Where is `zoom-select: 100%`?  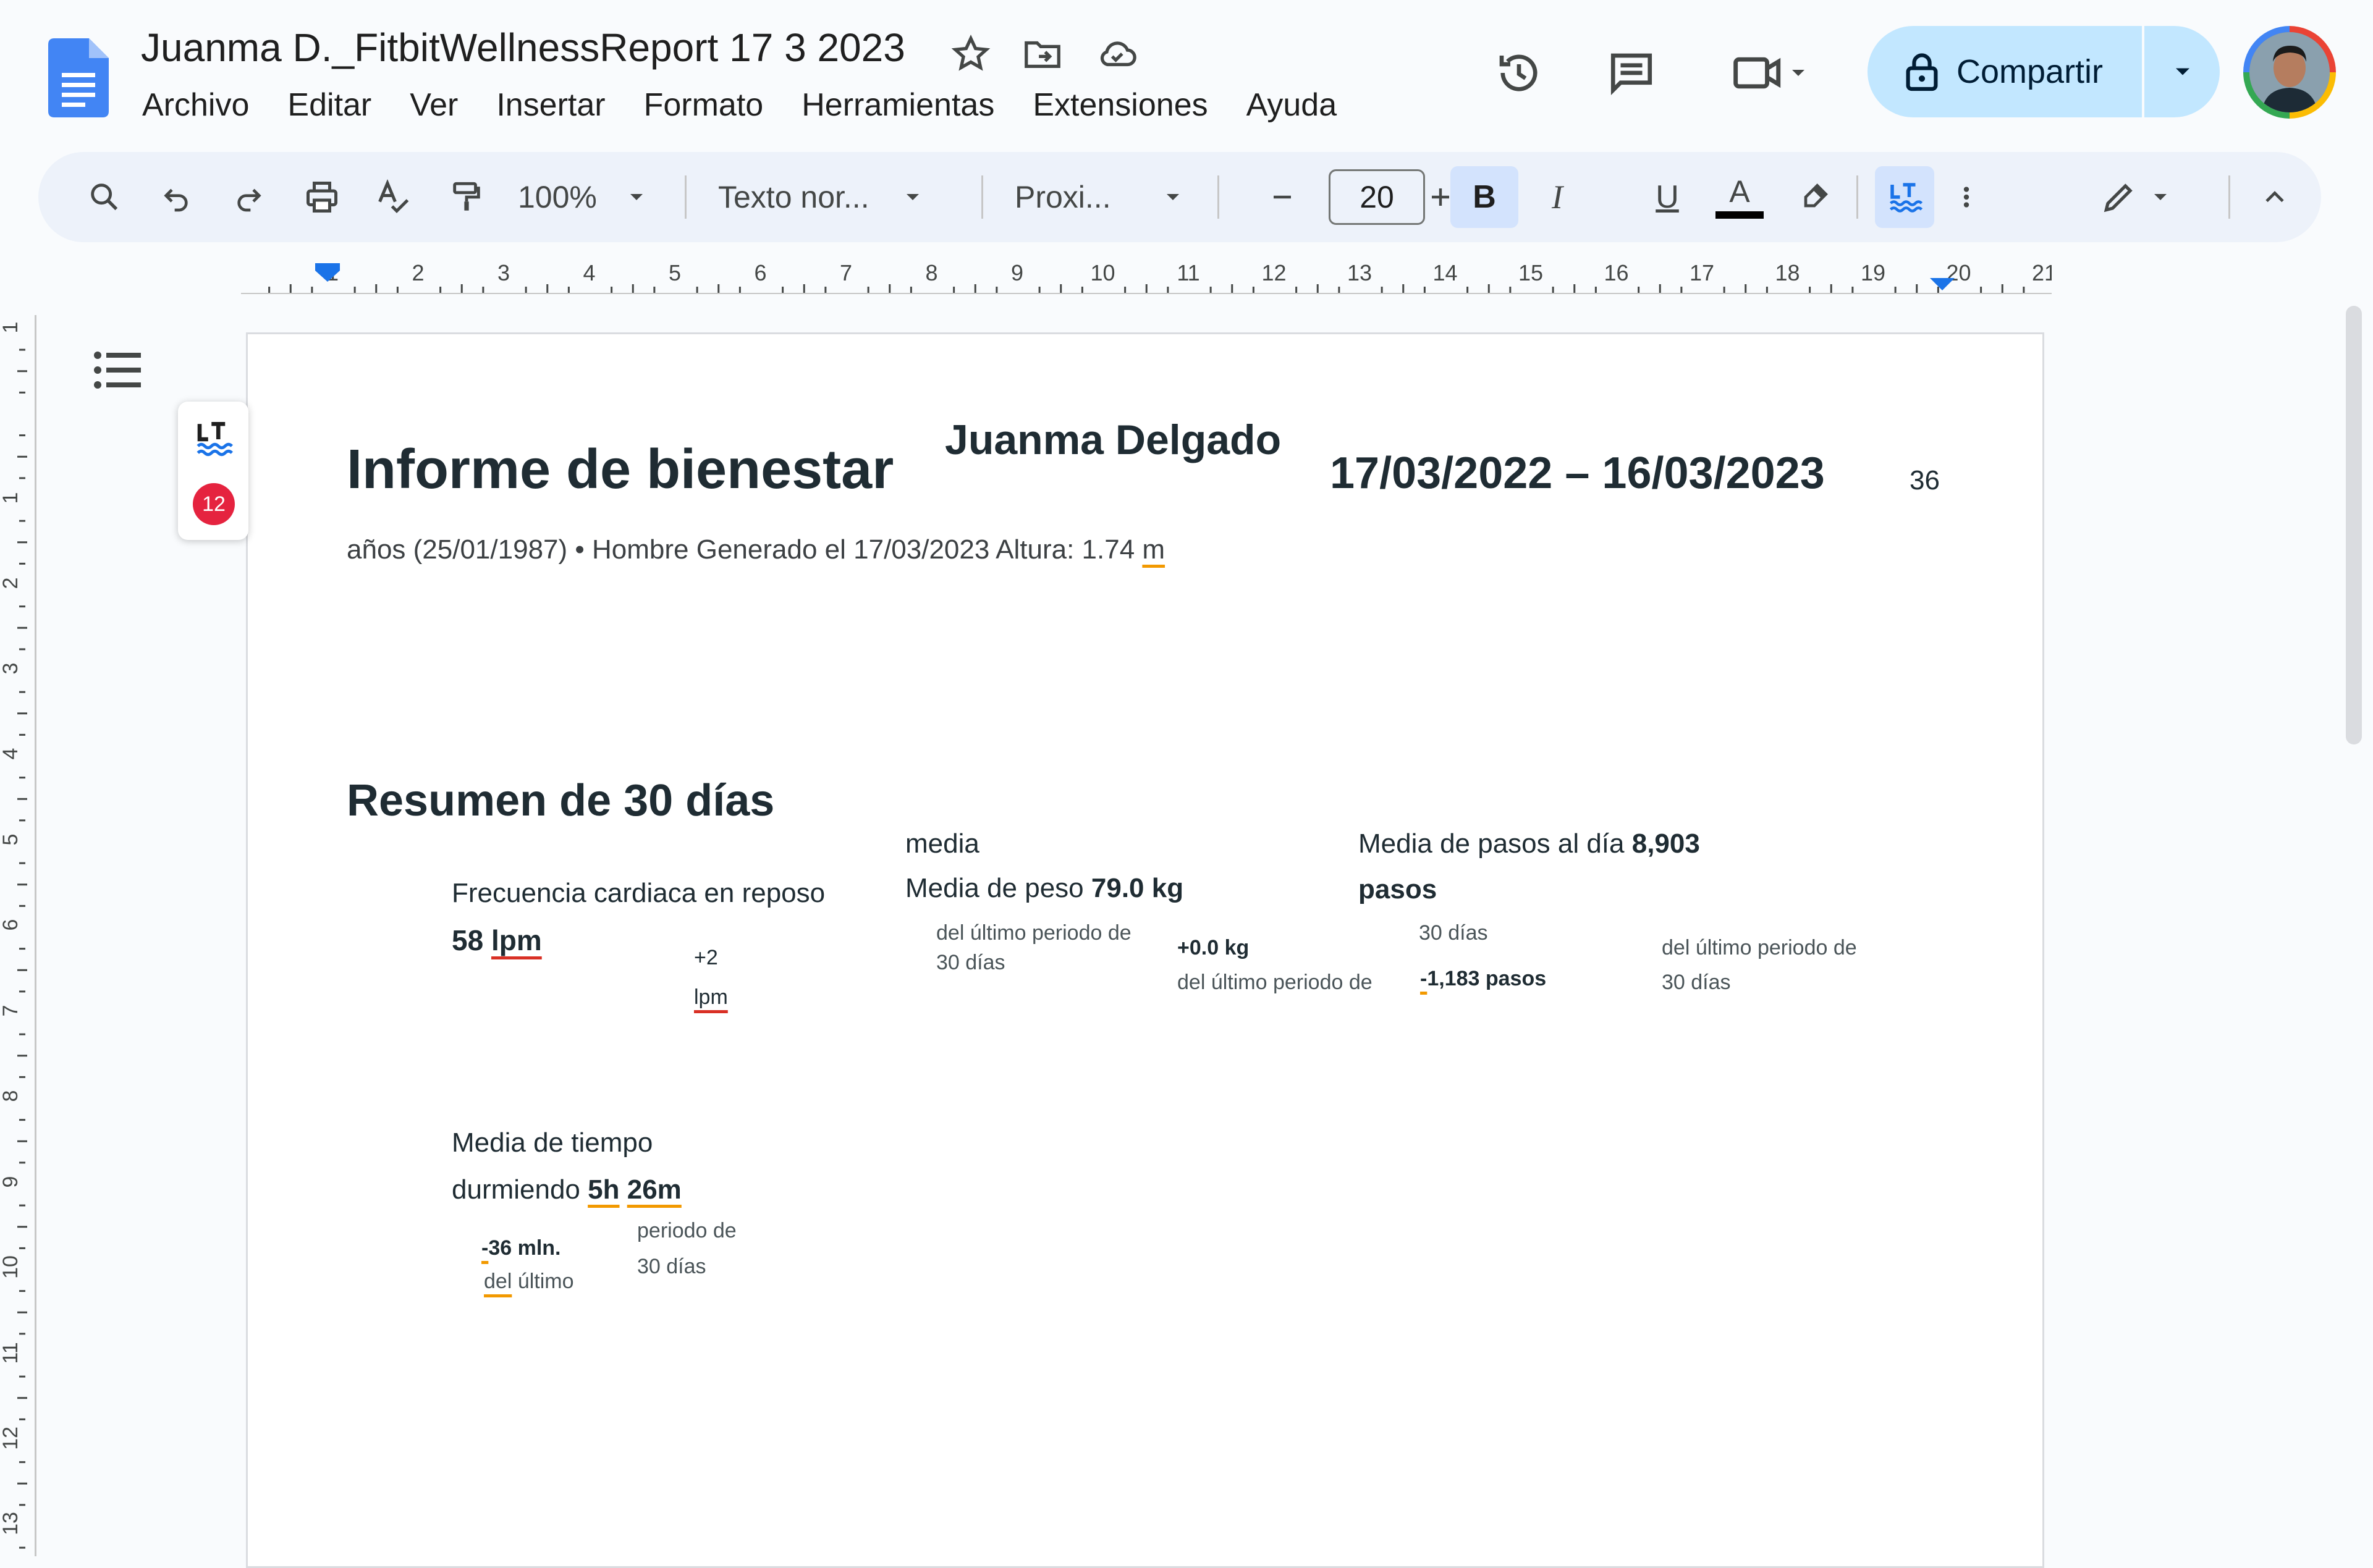
zoom-select: 100% is located at coordinates (604, 197).